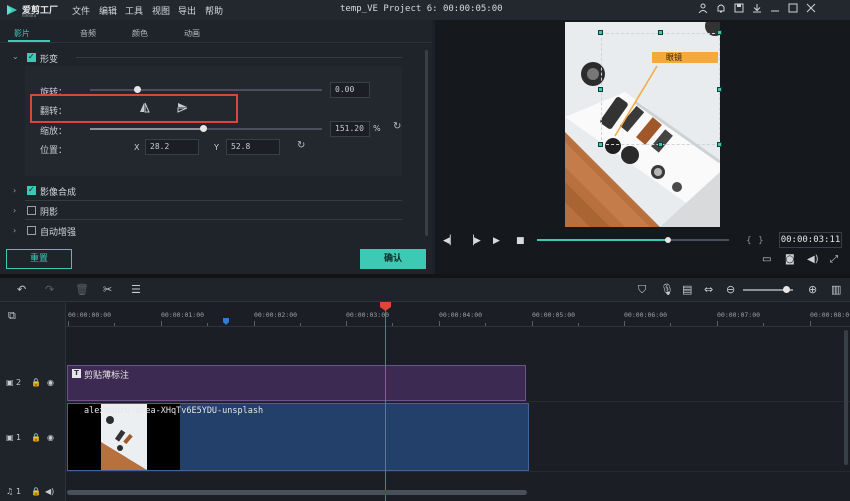 The width and height of the screenshot is (850, 501). What do you see at coordinates (646, 315) in the screenshot?
I see `ruler-label: 00:00:06:00` at bounding box center [646, 315].